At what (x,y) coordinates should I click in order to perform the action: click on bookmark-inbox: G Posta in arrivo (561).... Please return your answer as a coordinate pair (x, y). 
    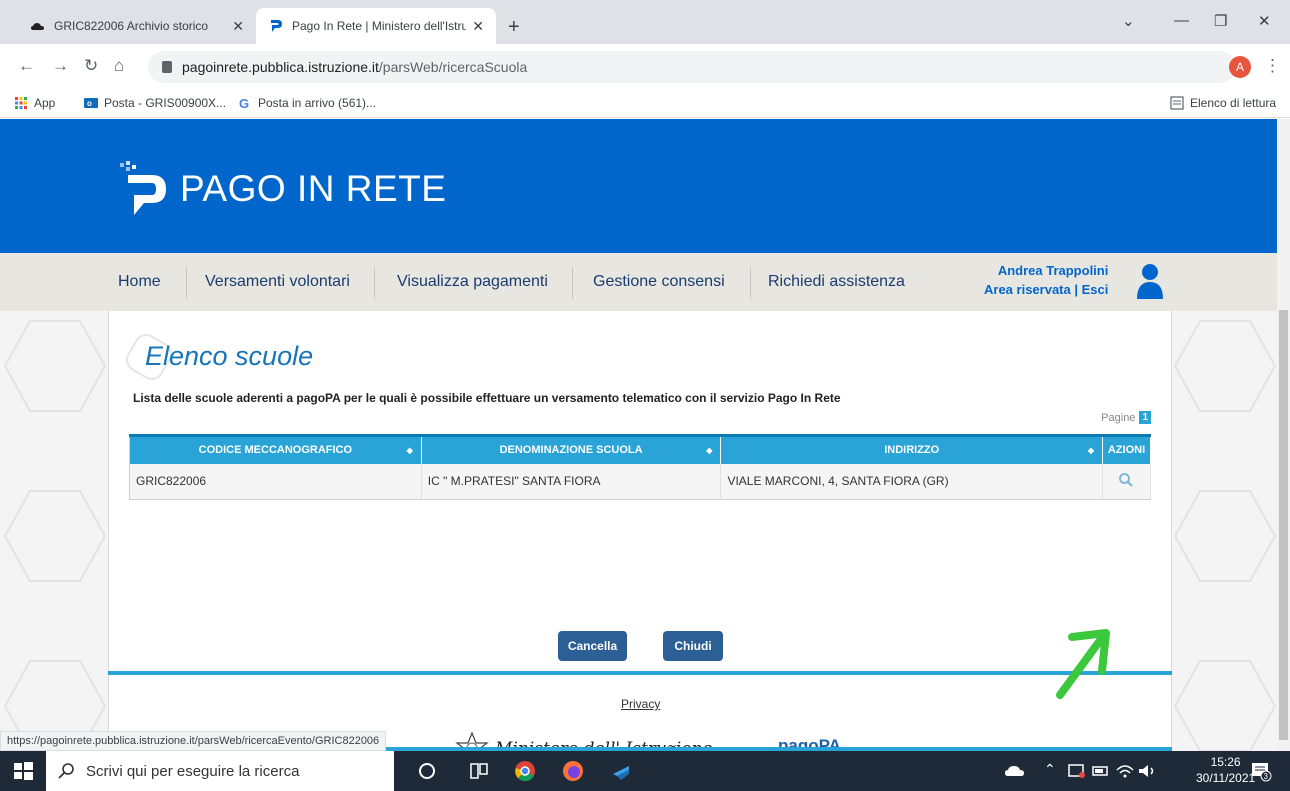
    Looking at the image, I should click on (307, 103).